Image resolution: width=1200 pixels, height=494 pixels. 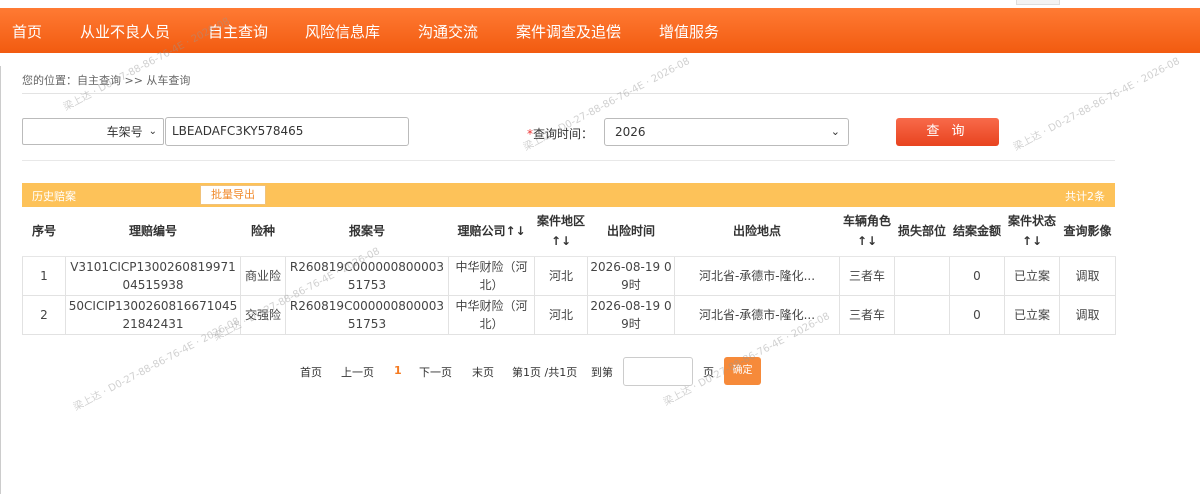 I want to click on vin-input: LBEADAFC3KY578465, so click(x=287, y=131).